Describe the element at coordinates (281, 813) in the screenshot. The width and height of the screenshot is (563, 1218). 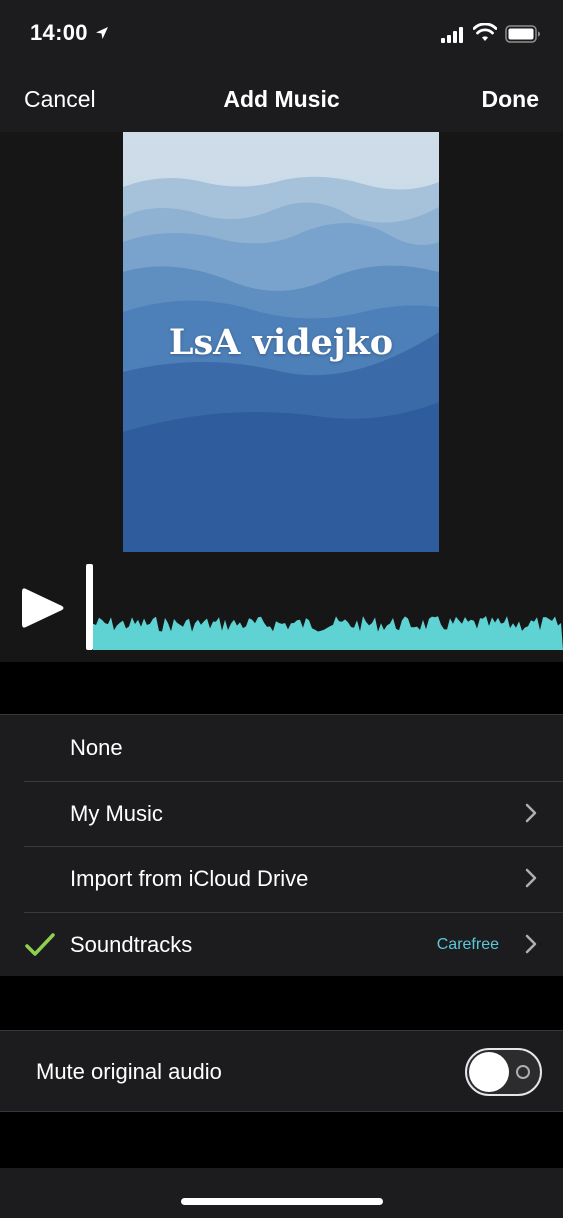
I see `list-item-my-music: My Music` at that location.